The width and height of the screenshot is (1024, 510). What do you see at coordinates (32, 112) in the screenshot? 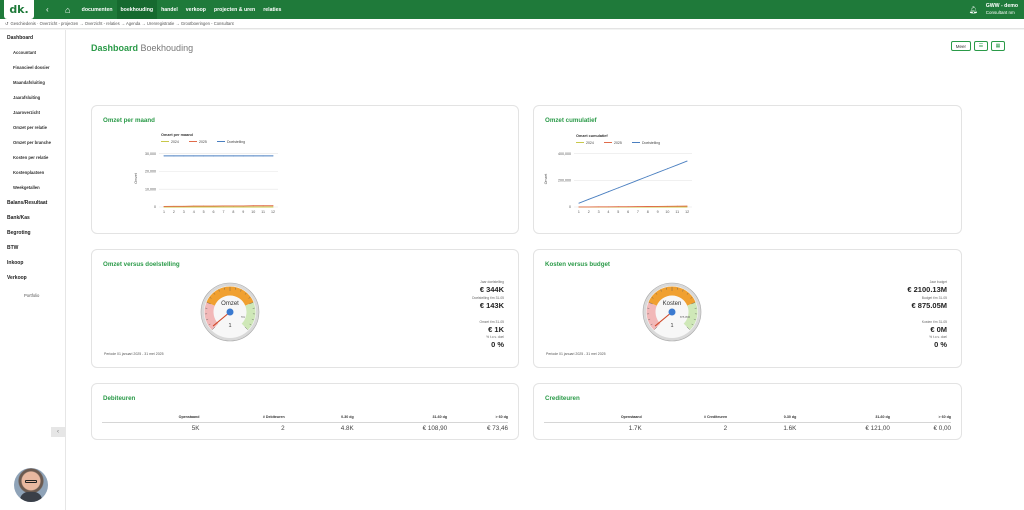
I see `sidebar-item-jaaroverzicht: Jaaroverzicht` at bounding box center [32, 112].